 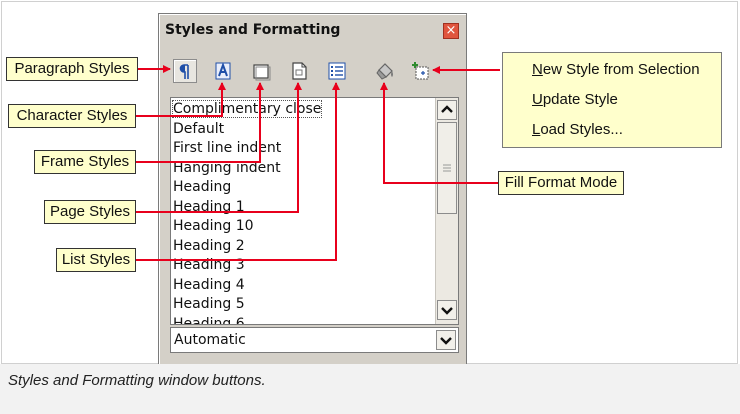 I want to click on arrow-fill-format-mode, so click(x=439, y=133).